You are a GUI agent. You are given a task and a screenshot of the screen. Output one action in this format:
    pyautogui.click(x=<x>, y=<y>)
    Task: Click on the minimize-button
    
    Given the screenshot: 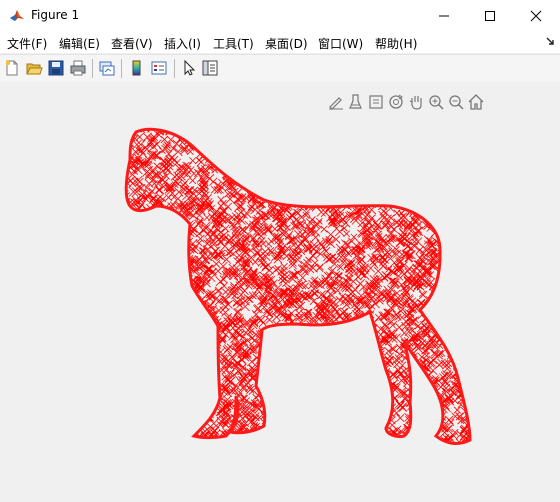 What is the action you would take?
    pyautogui.click(x=444, y=15)
    